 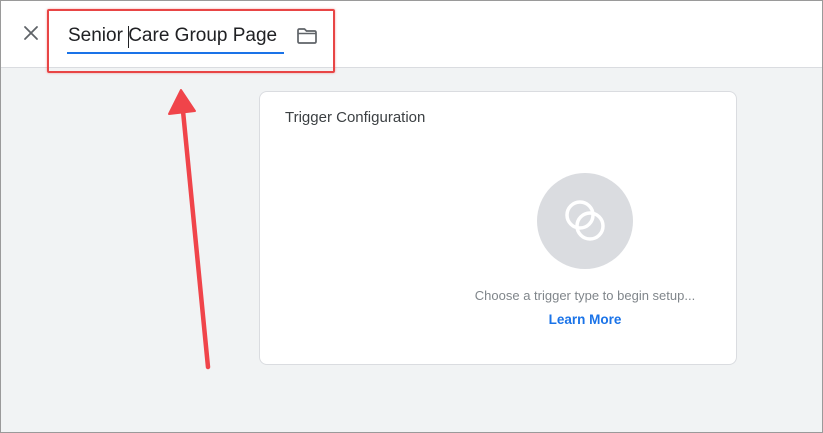 I want to click on folder-icon, so click(x=307, y=36).